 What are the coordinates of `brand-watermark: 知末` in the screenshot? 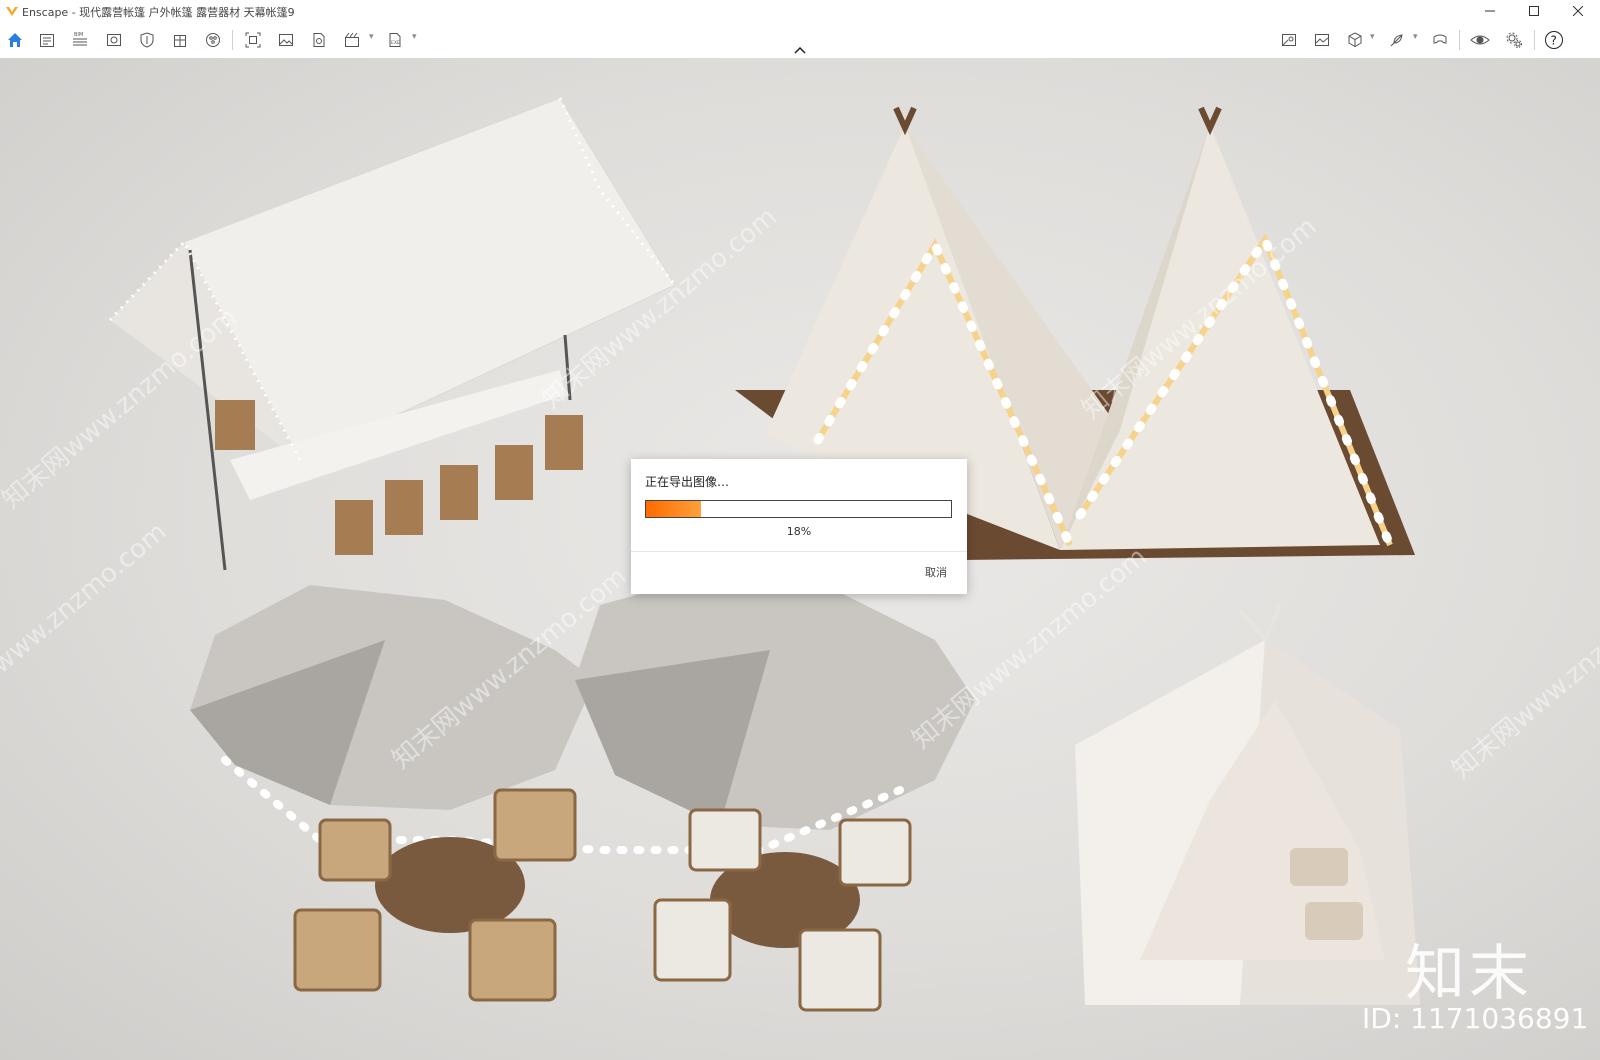 It's located at (1469, 974).